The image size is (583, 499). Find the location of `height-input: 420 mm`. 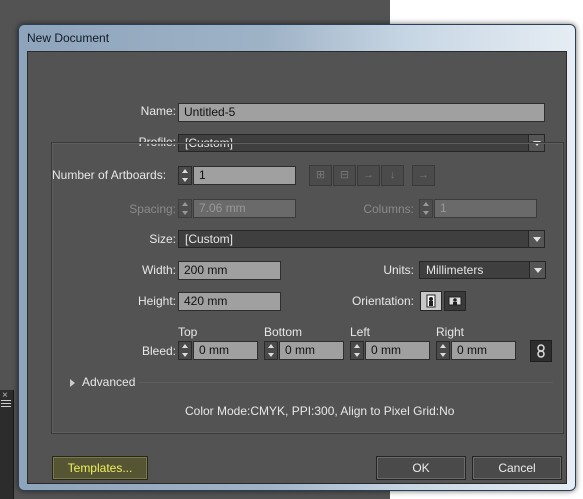

height-input: 420 mm is located at coordinates (229, 301).